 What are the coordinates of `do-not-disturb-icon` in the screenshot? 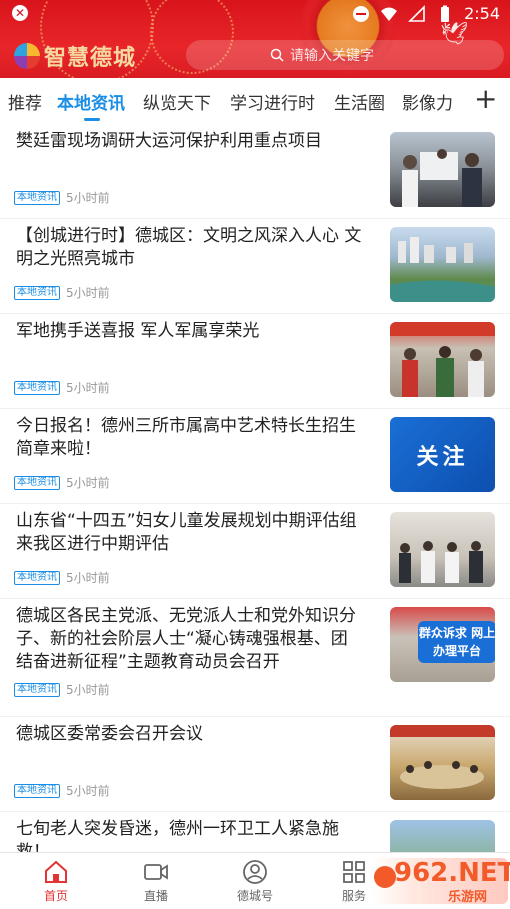 It's located at (361, 13).